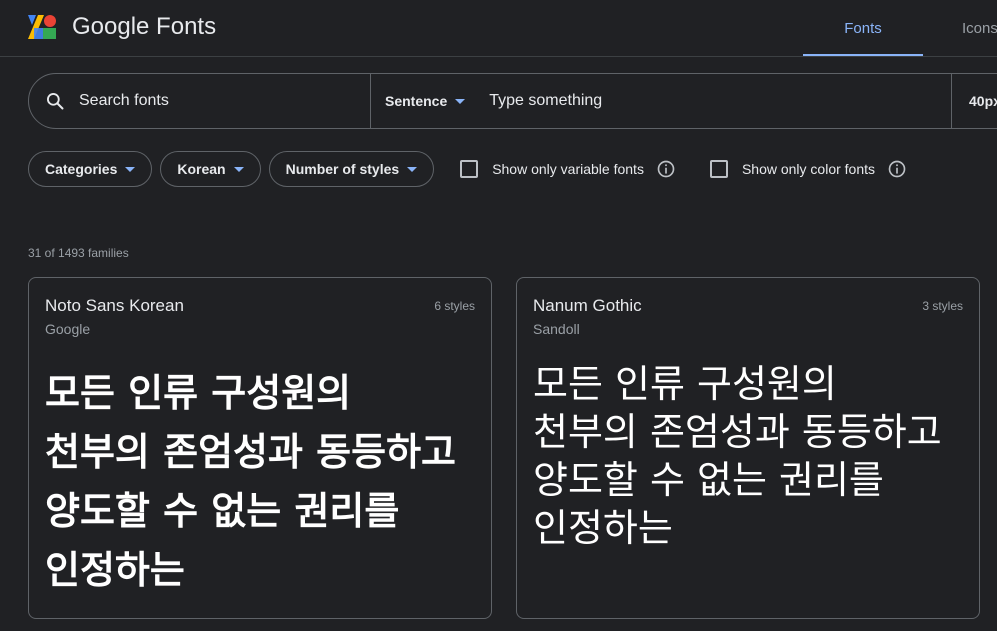 This screenshot has height=631, width=997. I want to click on font-name: Nanum Gothic, so click(587, 305).